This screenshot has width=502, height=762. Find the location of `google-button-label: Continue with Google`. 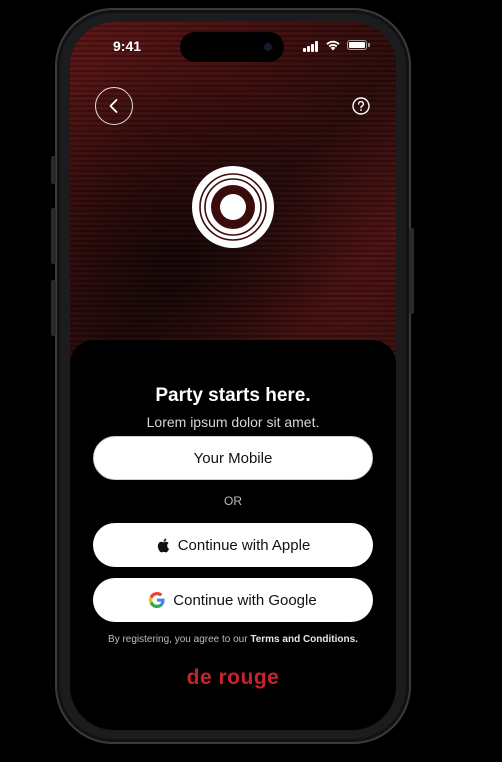

google-button-label: Continue with Google is located at coordinates (245, 600).